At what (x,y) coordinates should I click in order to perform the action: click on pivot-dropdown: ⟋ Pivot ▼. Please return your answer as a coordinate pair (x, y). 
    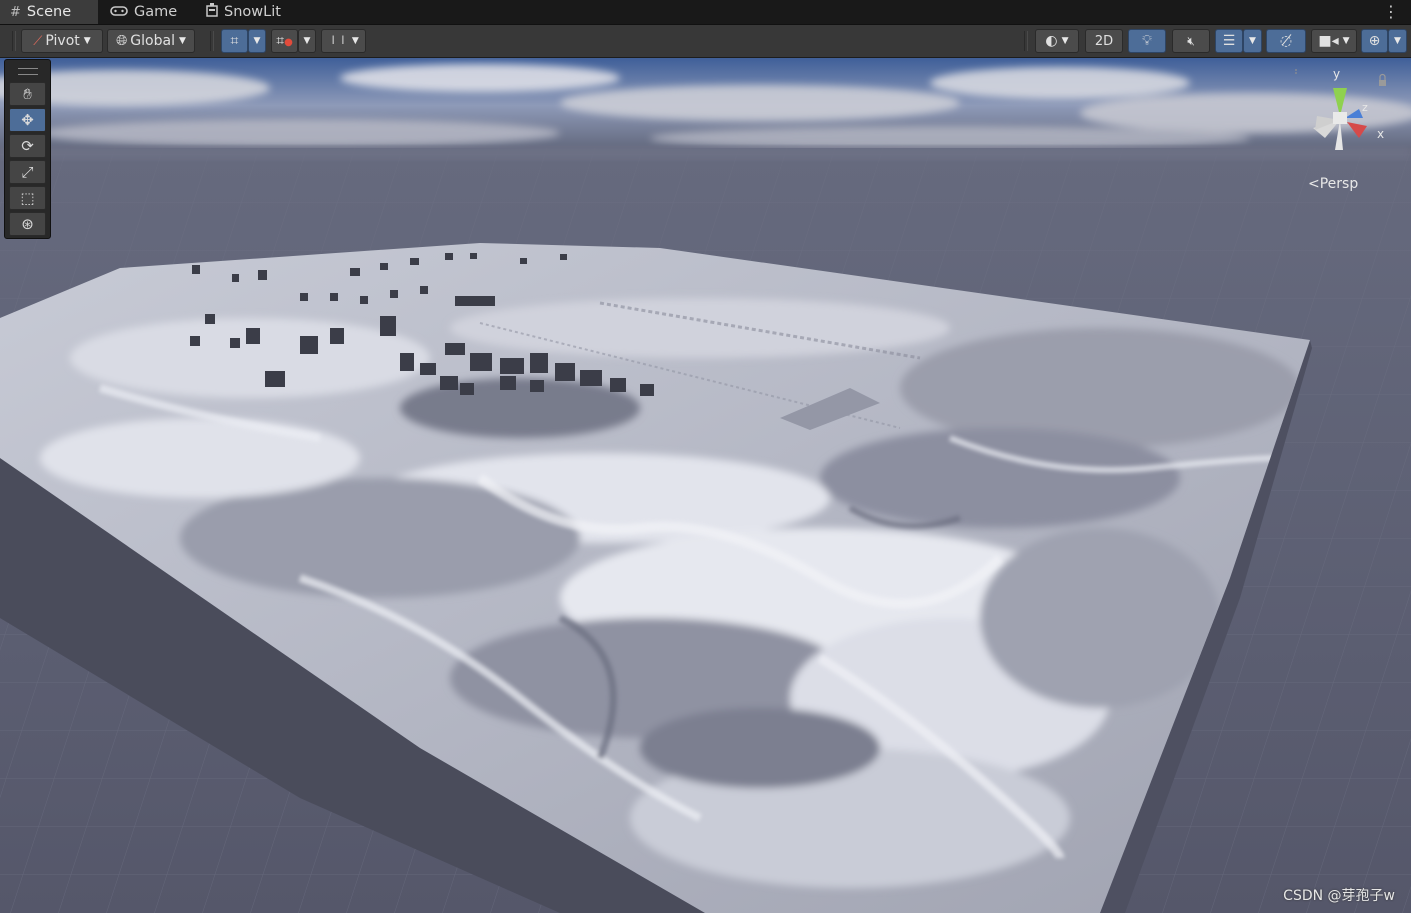
    Looking at the image, I should click on (62, 41).